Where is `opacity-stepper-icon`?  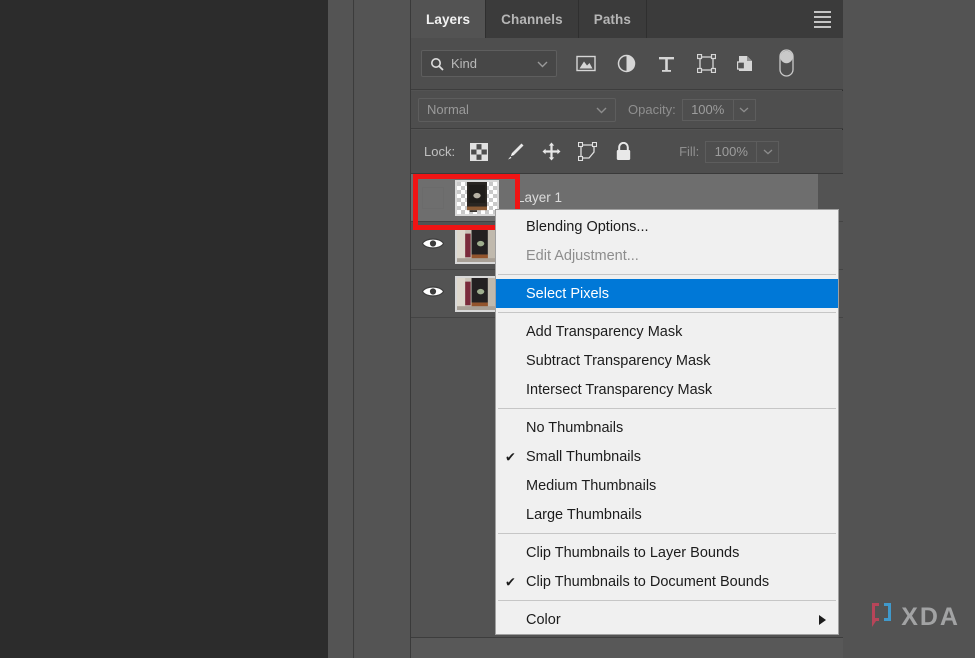
opacity-stepper-icon is located at coordinates (744, 109).